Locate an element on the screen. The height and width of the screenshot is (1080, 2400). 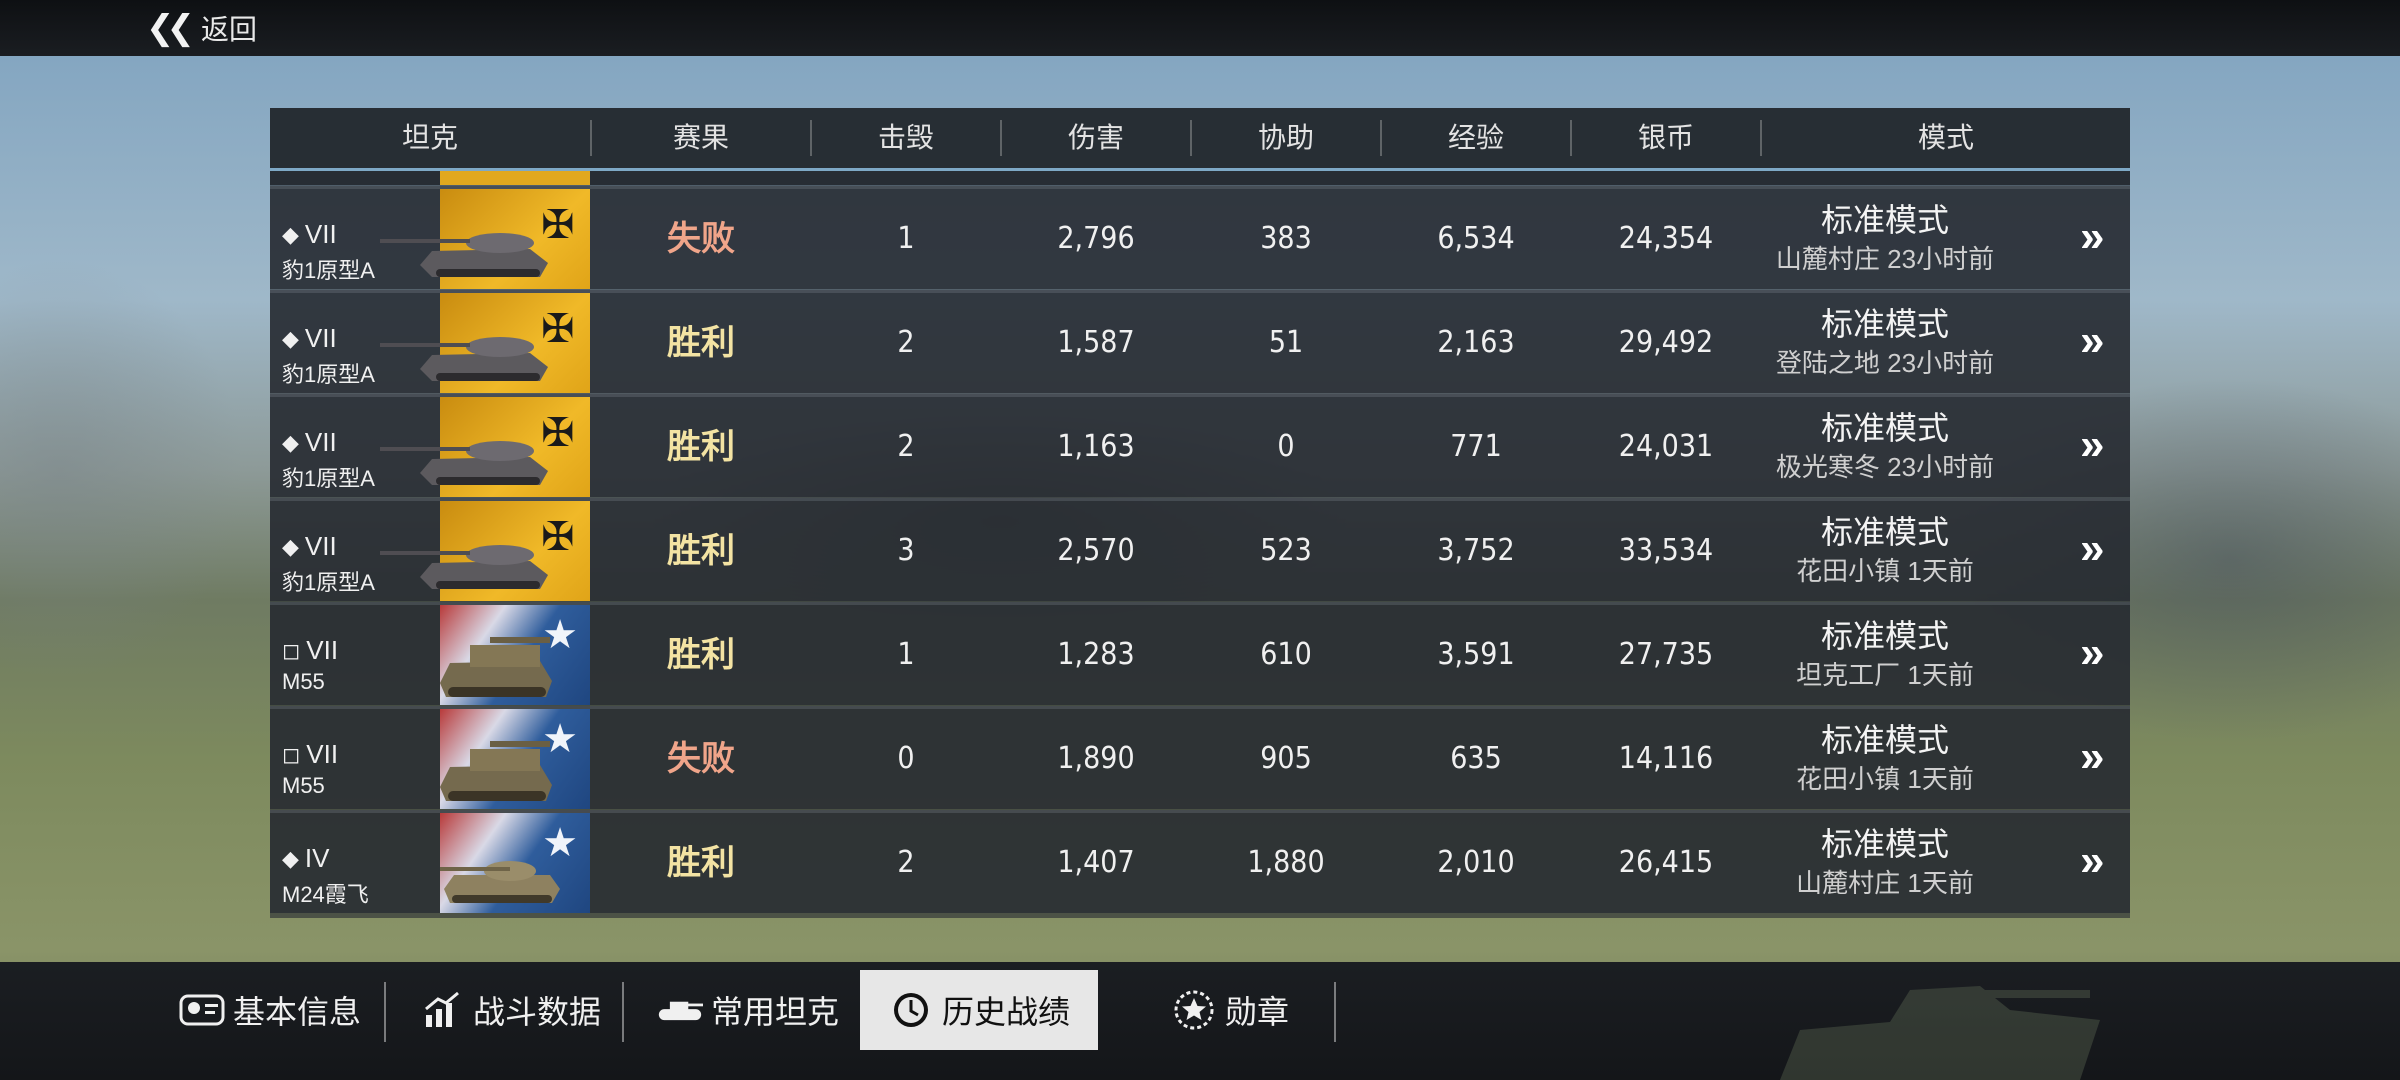
tank-tier: ◆ IV is located at coordinates (306, 858).